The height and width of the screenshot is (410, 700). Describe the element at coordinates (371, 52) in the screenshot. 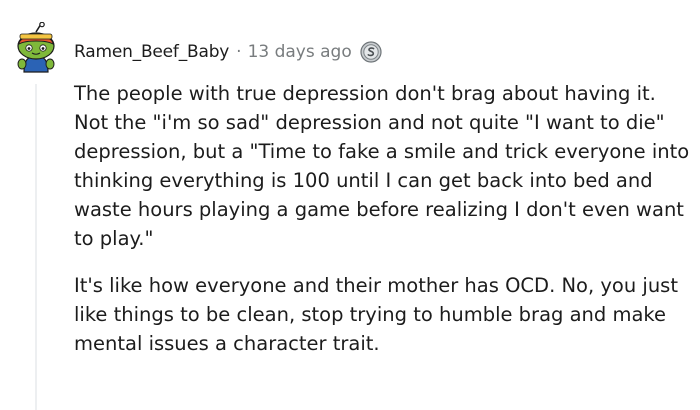

I see `silver-award-icon` at that location.